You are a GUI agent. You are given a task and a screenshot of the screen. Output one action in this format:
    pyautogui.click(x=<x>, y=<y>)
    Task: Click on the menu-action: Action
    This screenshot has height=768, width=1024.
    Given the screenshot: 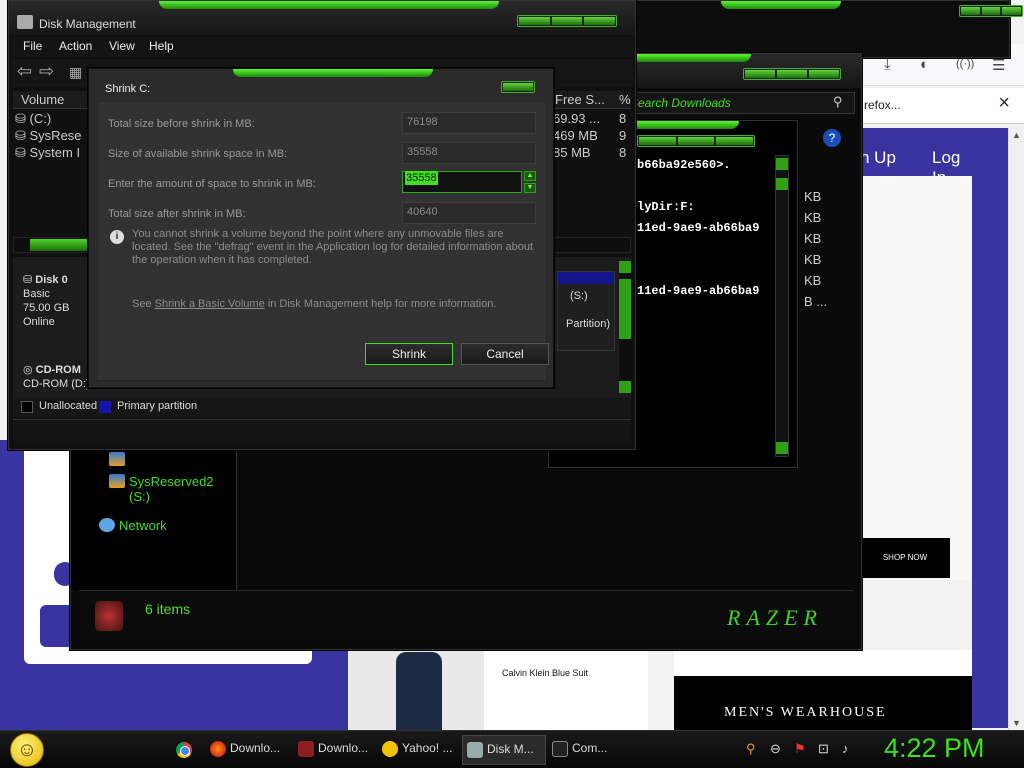 What is the action you would take?
    pyautogui.click(x=75, y=46)
    